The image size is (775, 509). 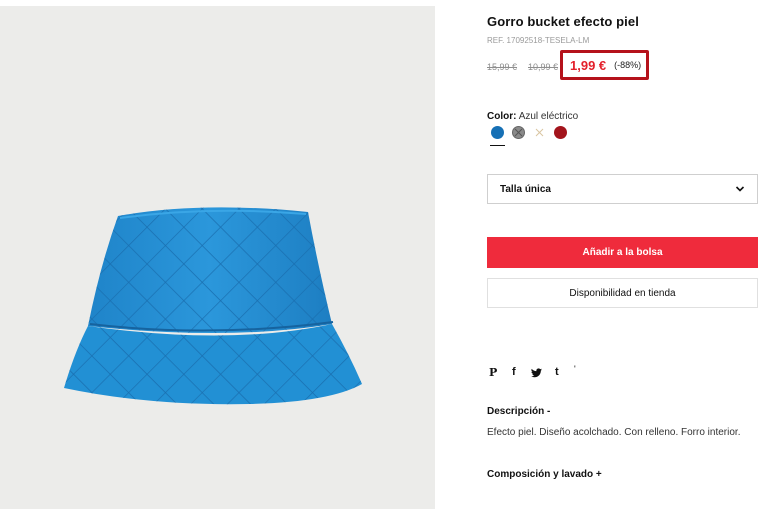 I want to click on color-swatch-grey, so click(x=518, y=132).